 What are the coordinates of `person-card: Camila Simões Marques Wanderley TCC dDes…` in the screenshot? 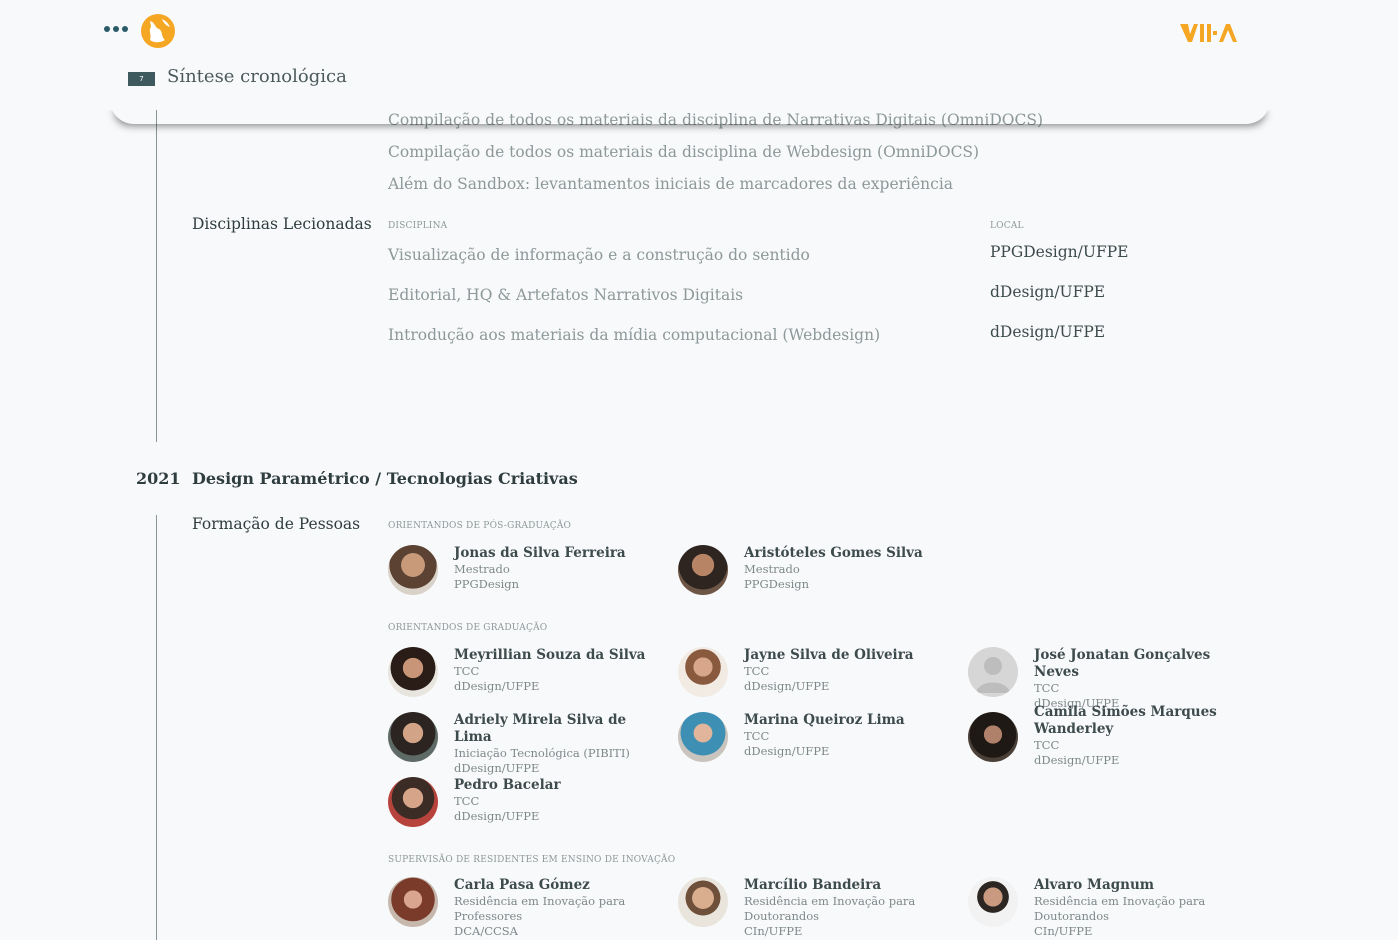 It's located at (1108, 743).